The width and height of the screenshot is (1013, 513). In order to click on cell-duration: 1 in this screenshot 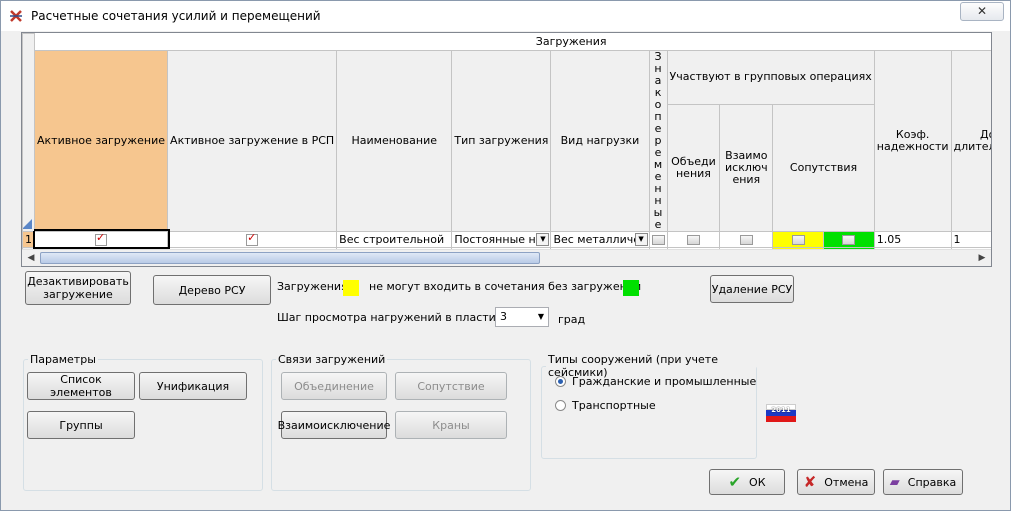, I will do `click(970, 239)`.